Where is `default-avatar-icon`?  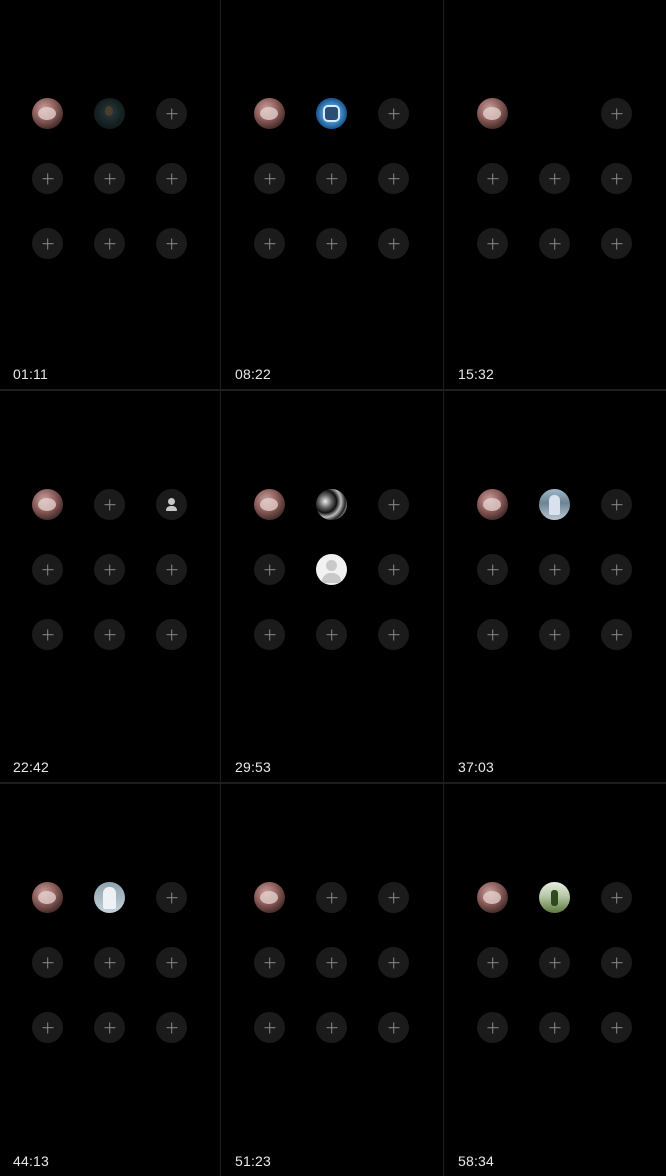 default-avatar-icon is located at coordinates (331, 569).